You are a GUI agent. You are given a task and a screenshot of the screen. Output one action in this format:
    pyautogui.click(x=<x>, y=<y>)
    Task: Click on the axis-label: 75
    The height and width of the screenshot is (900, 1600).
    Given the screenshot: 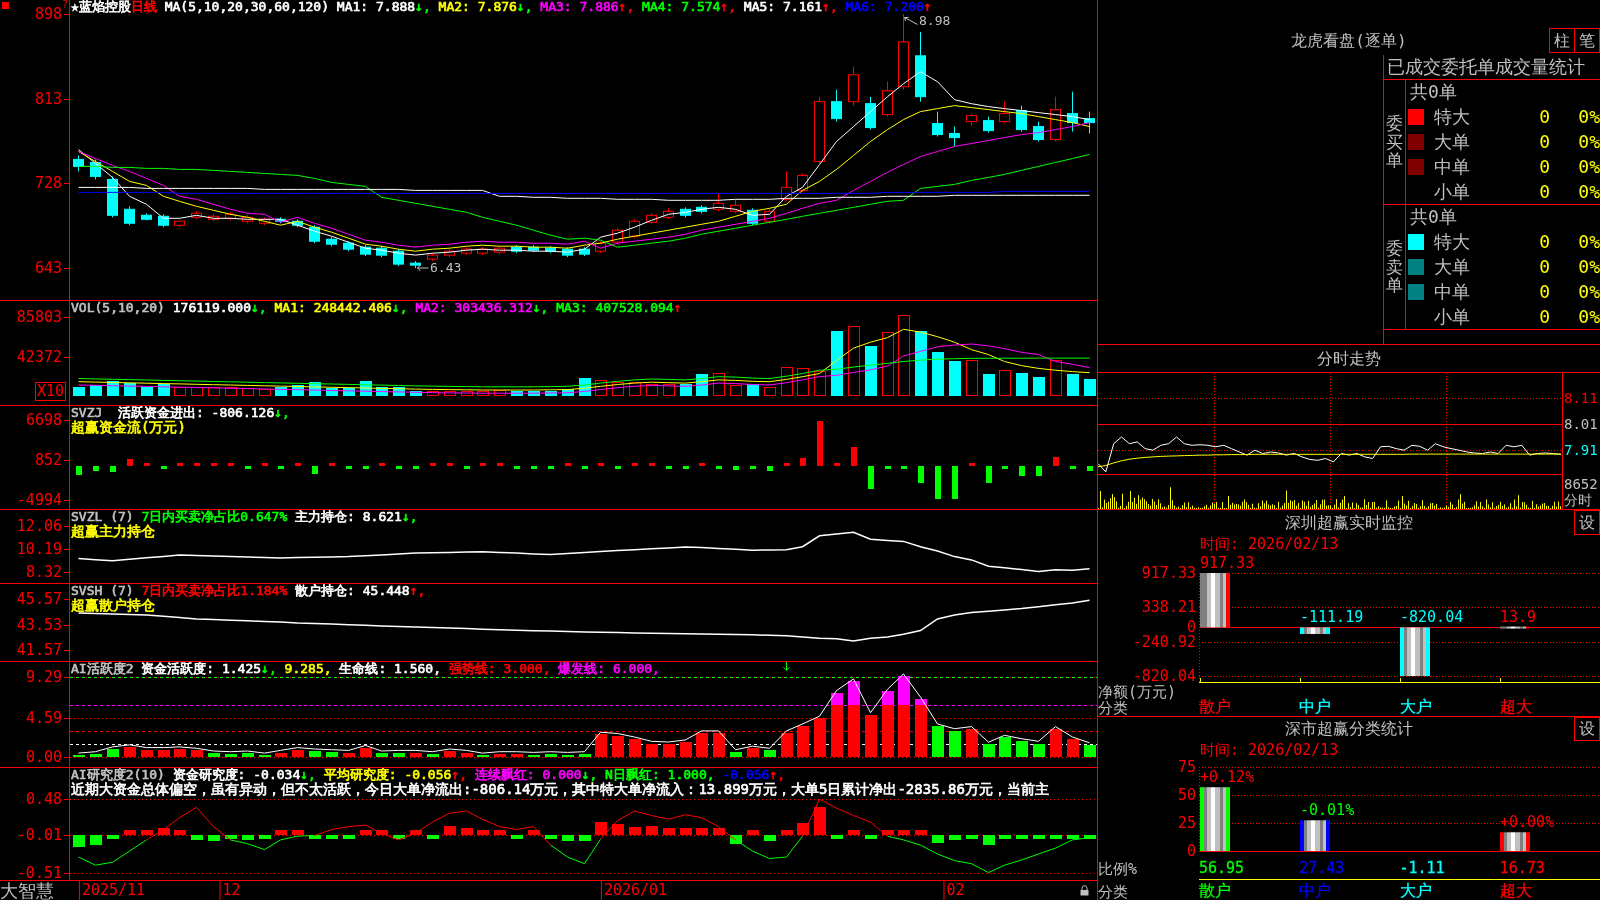 What is the action you would take?
    pyautogui.click(x=1186, y=767)
    